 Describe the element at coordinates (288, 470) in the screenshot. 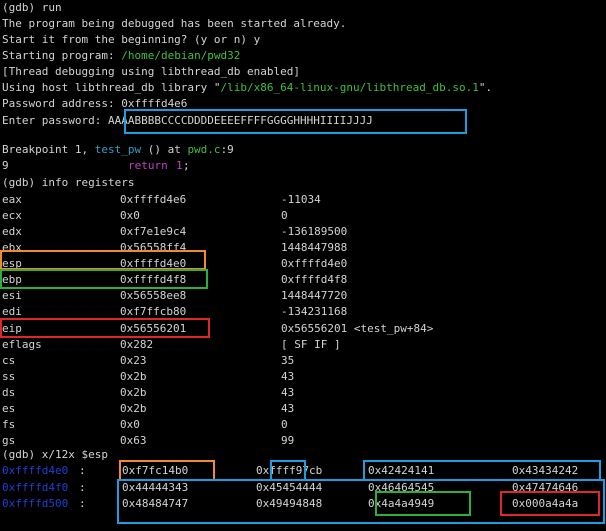

I see `partial-overwrite-highlight-box` at that location.